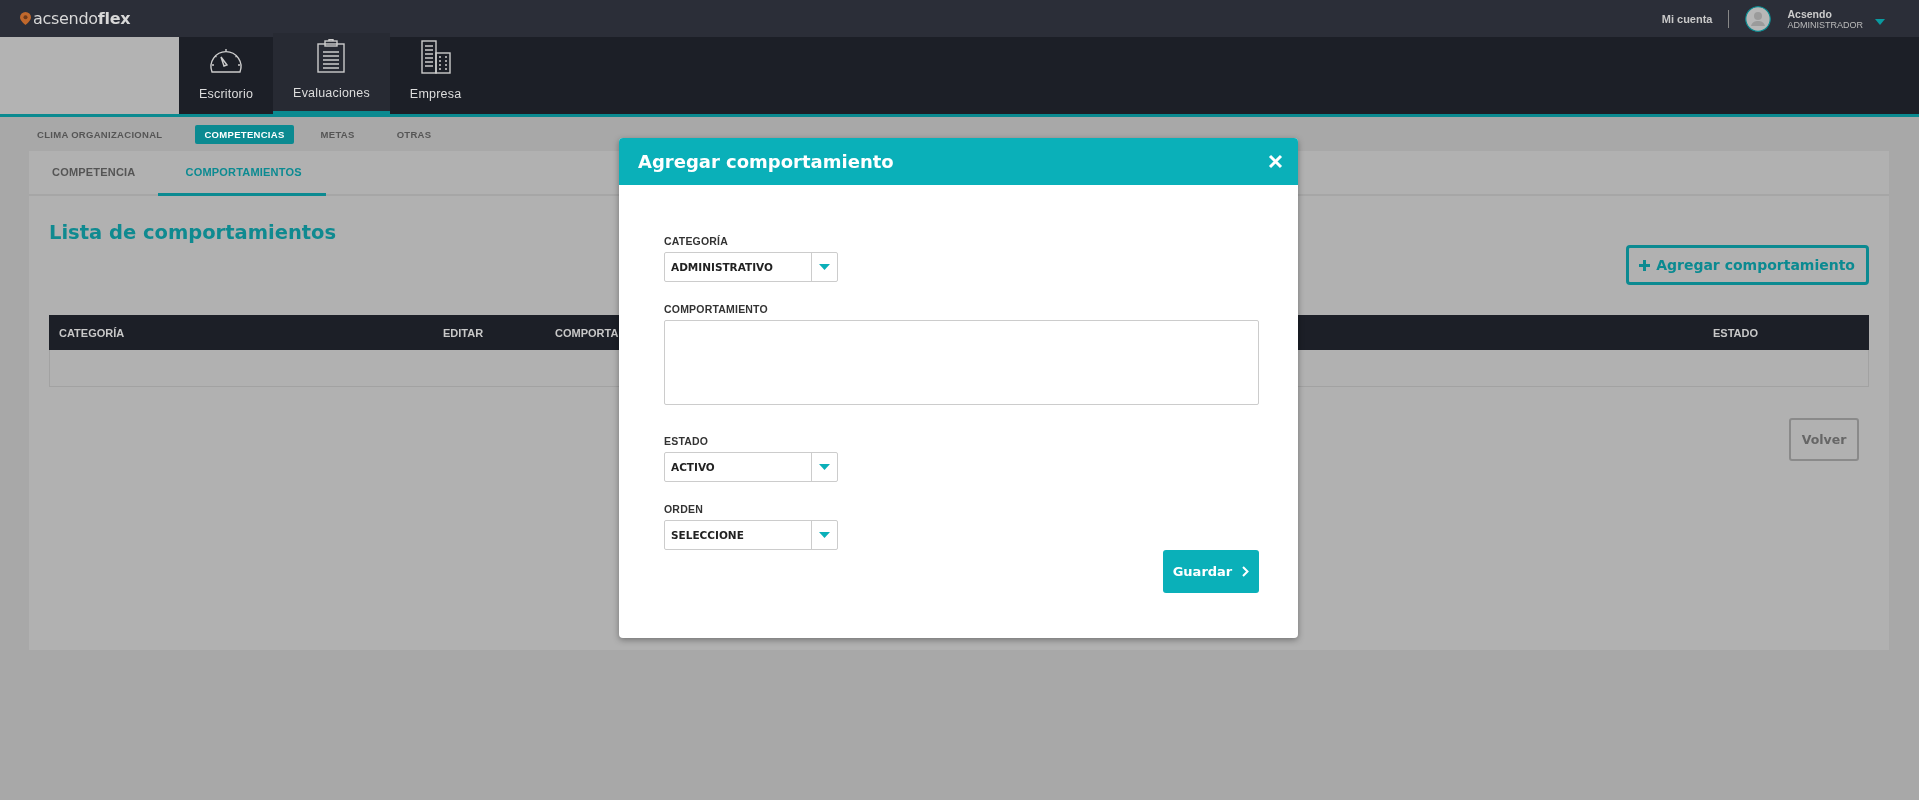 The image size is (1919, 800). What do you see at coordinates (100, 134) in the screenshot?
I see `subnav-link: CLIMA ORGANIZACIONAL` at bounding box center [100, 134].